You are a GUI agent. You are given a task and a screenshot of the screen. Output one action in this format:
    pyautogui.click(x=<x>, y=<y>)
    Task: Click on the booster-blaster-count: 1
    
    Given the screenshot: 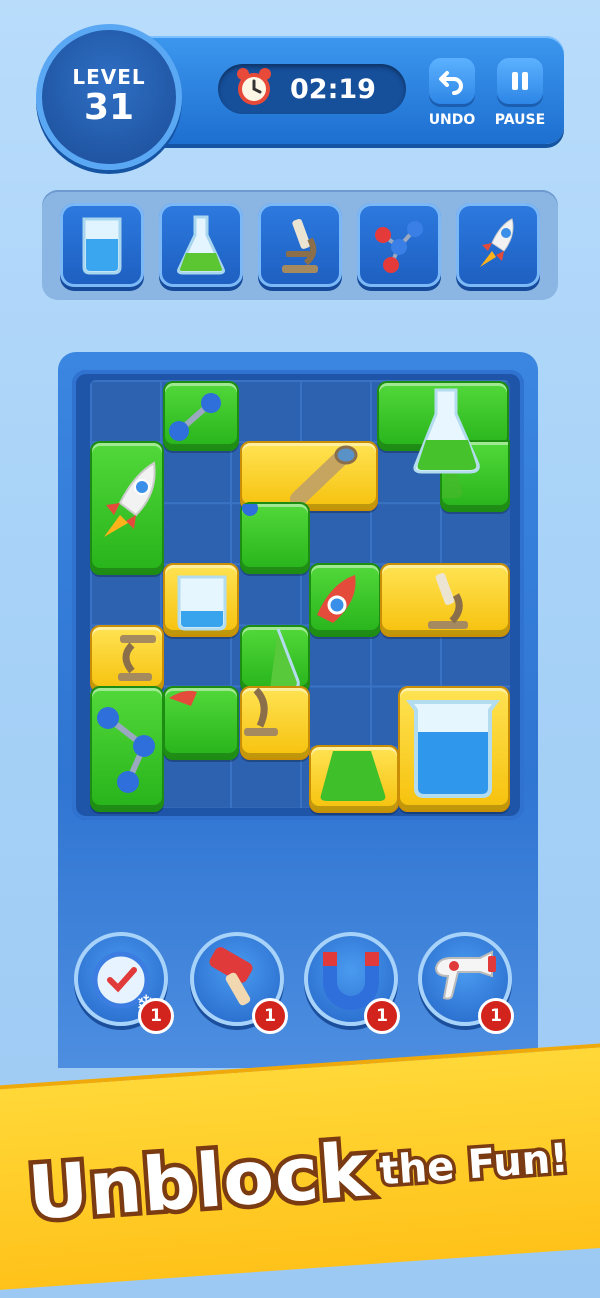 What is the action you would take?
    pyautogui.click(x=496, y=1016)
    